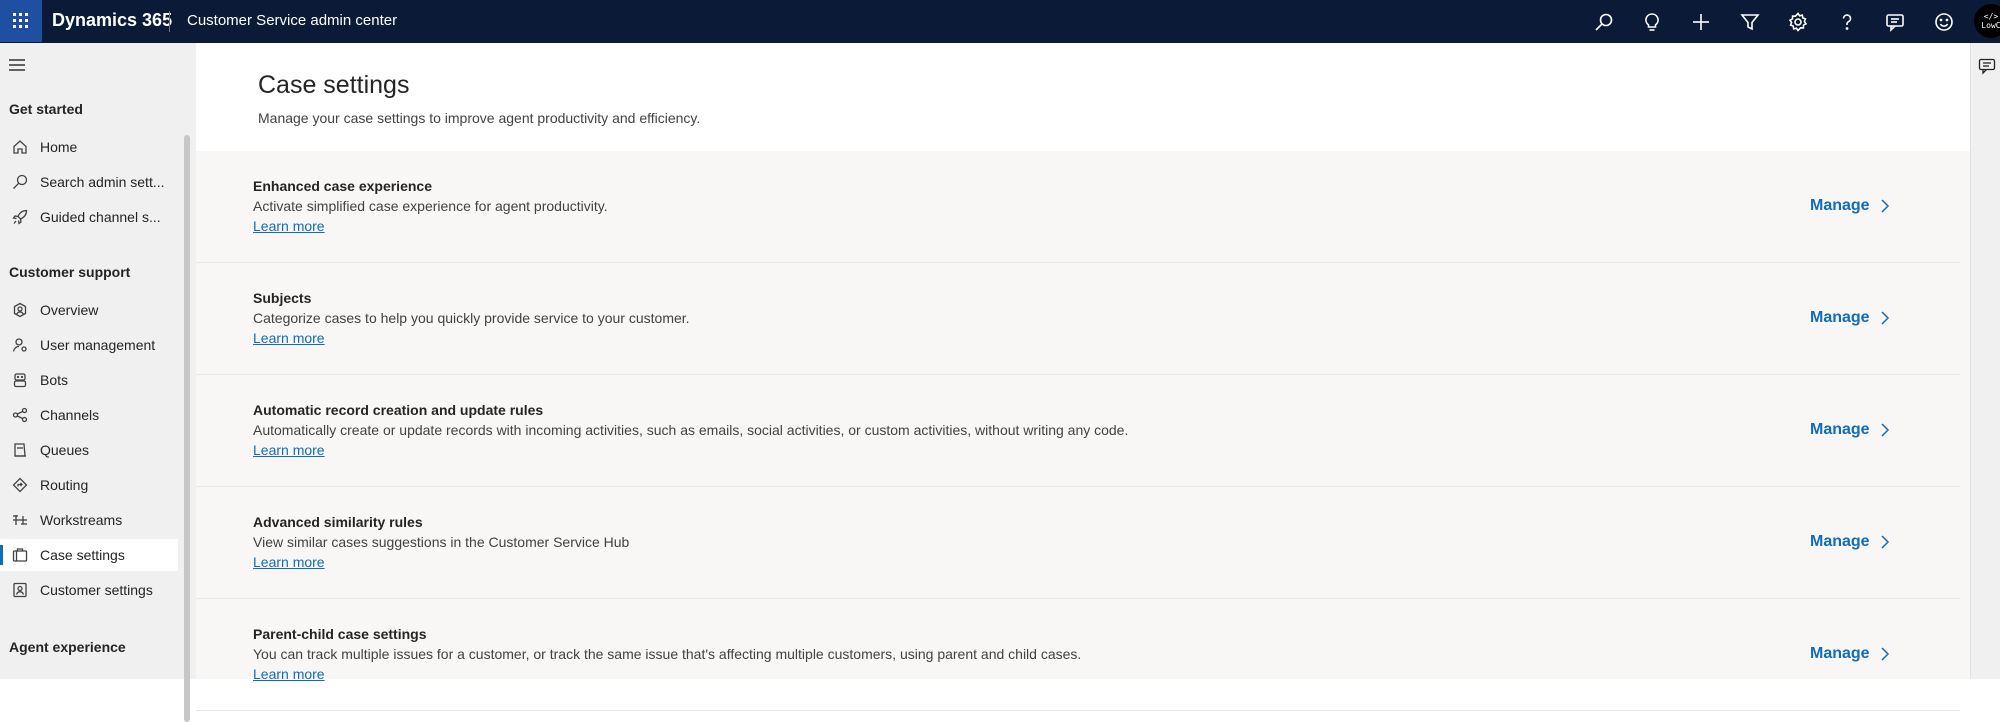 The height and width of the screenshot is (722, 2000). I want to click on help-icon, so click(1847, 22).